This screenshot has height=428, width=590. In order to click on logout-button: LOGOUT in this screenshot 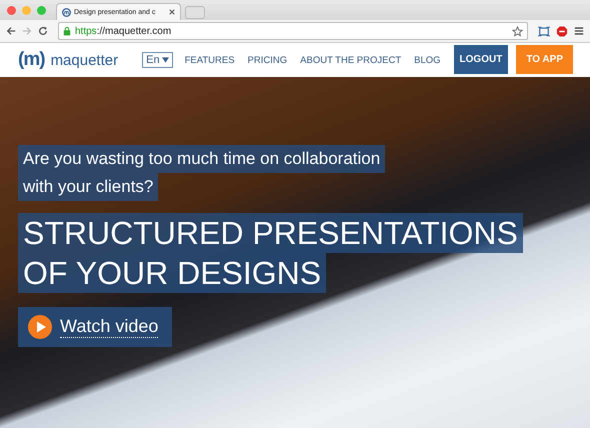, I will do `click(481, 59)`.